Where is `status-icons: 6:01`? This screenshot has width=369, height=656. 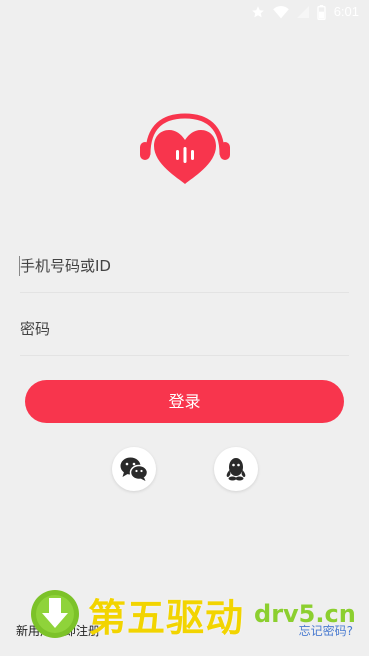
status-icons: 6:01 is located at coordinates (305, 12).